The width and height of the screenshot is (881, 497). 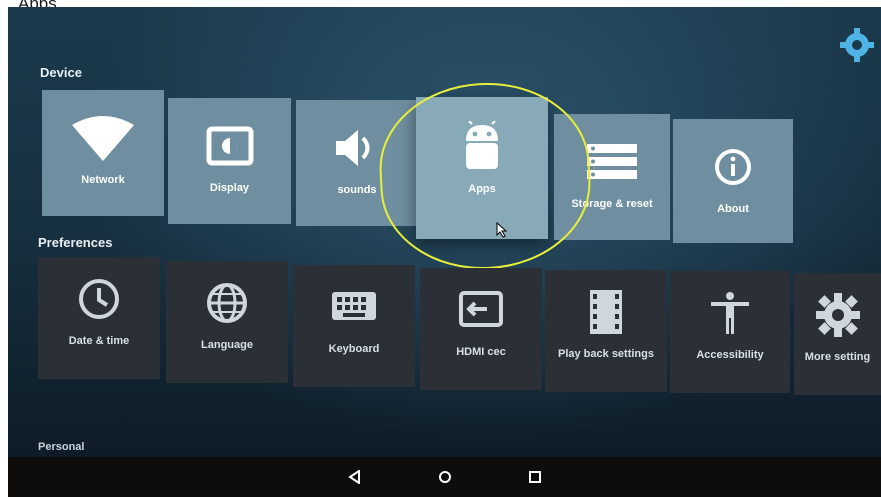 I want to click on home-icon, so click(x=444, y=477).